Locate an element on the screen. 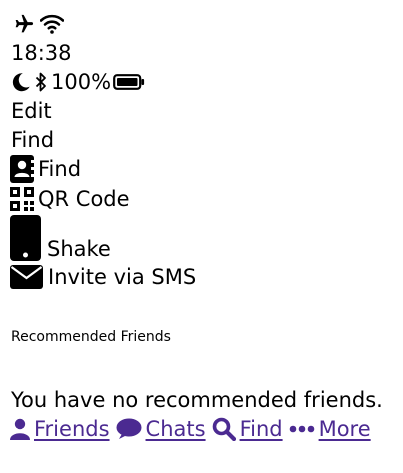  recommended-friends-title: Recommended Friends is located at coordinates (91, 337).